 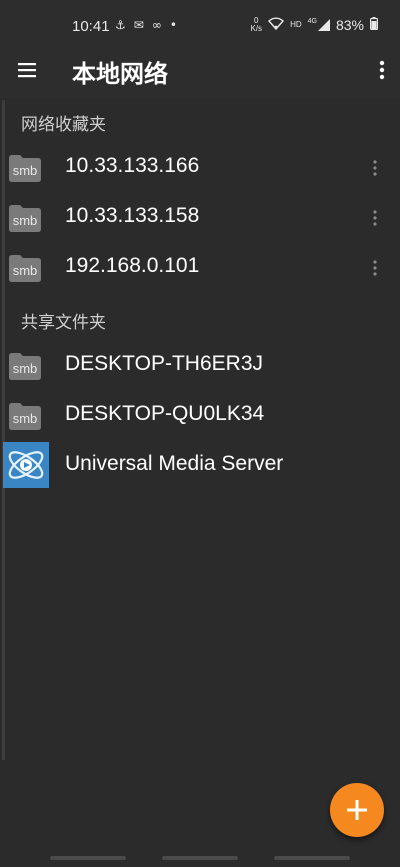 What do you see at coordinates (276, 25) in the screenshot?
I see `wifi-icon` at bounding box center [276, 25].